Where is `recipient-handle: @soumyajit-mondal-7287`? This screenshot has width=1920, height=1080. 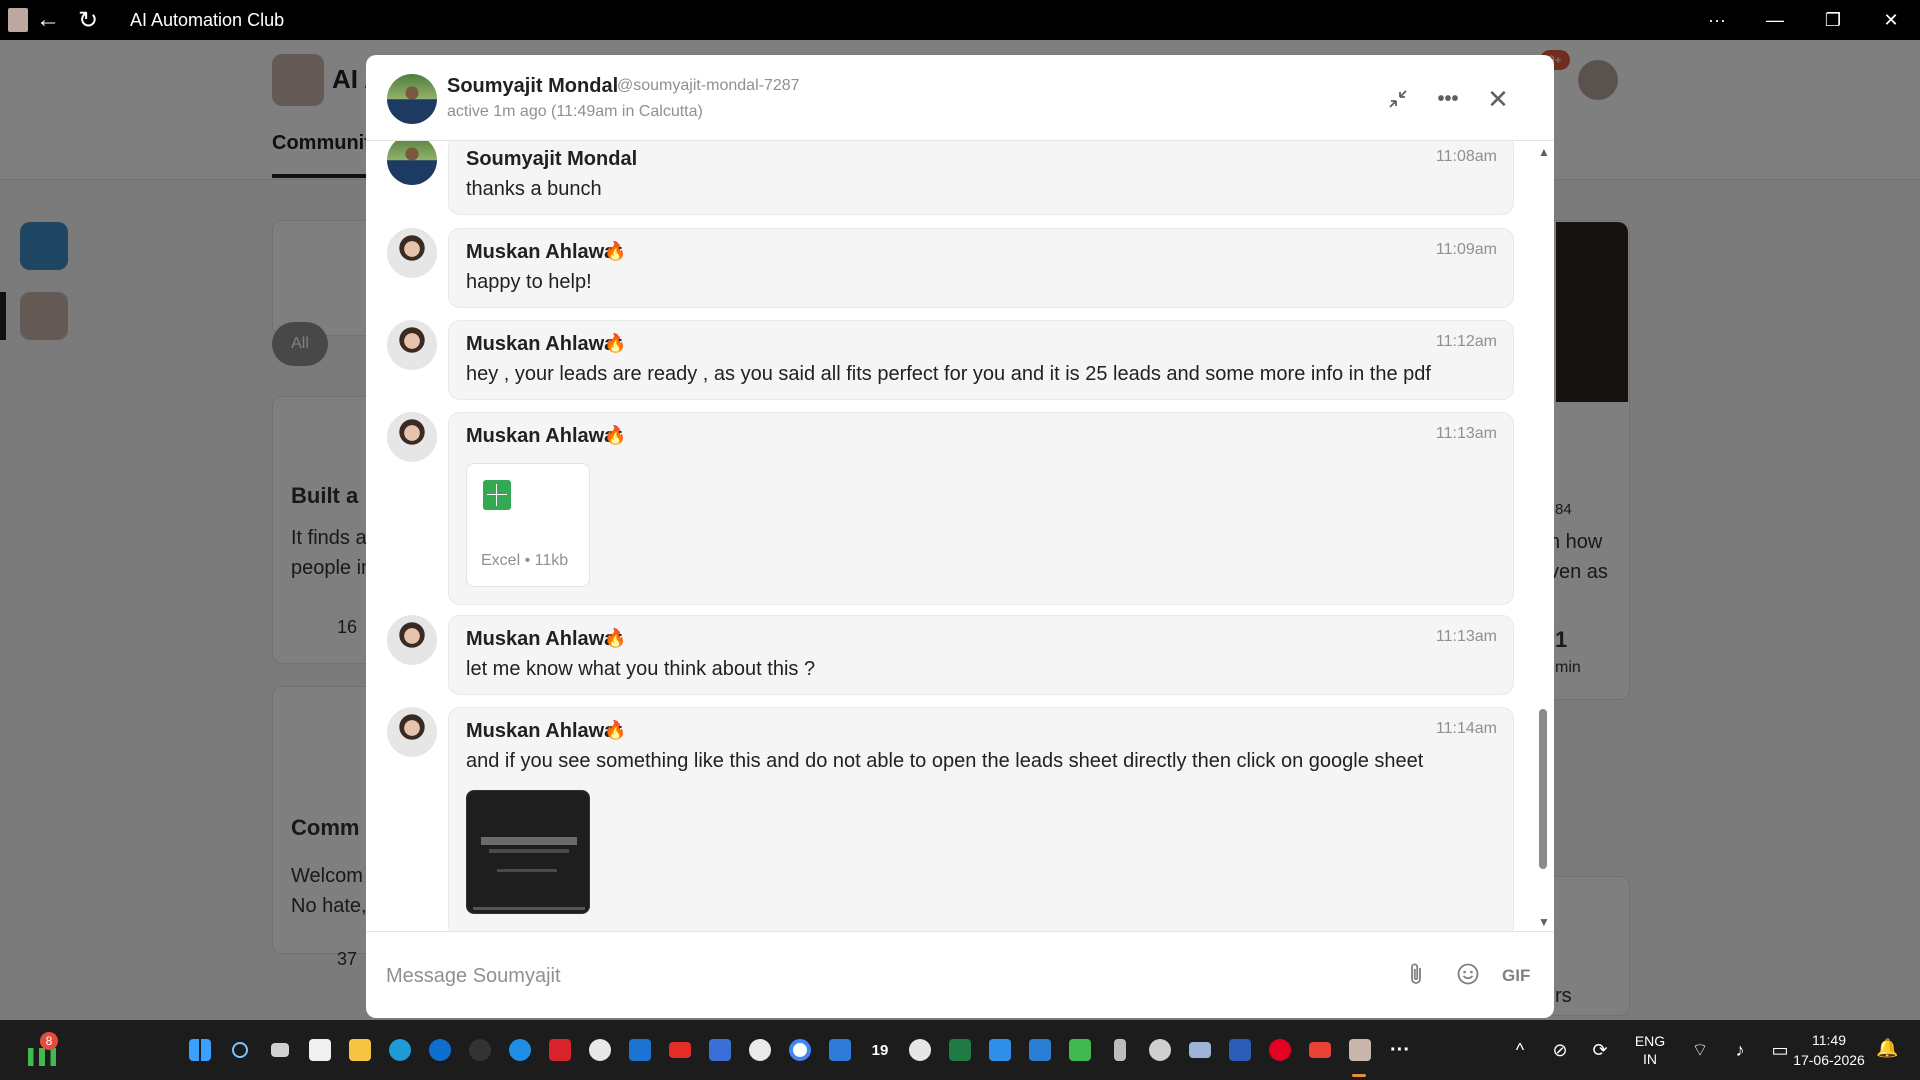
recipient-handle: @soumyajit-mondal-7287 is located at coordinates (708, 85).